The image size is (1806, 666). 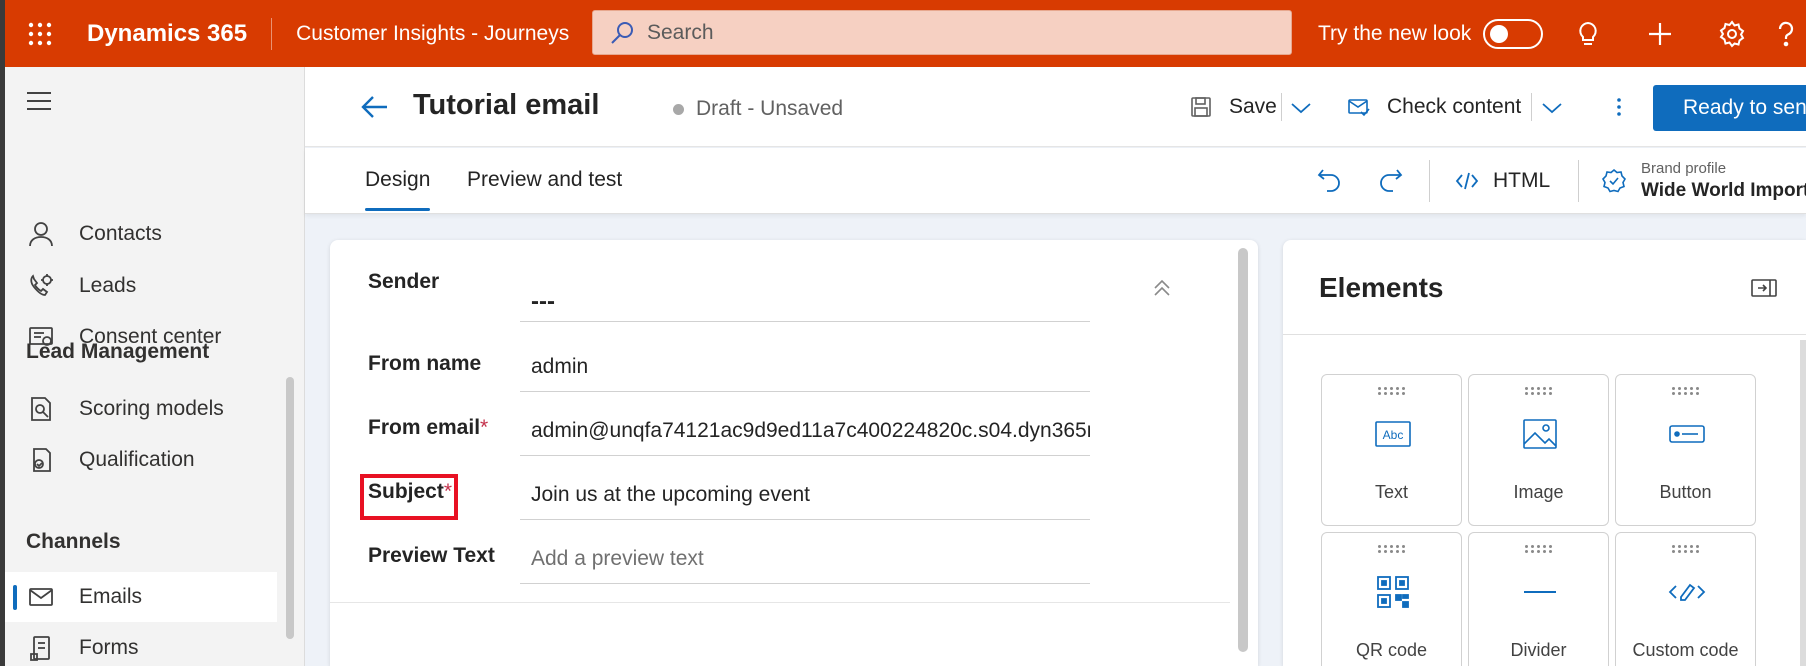 What do you see at coordinates (1162, 288) in the screenshot?
I see `collapse-chevron-icon` at bounding box center [1162, 288].